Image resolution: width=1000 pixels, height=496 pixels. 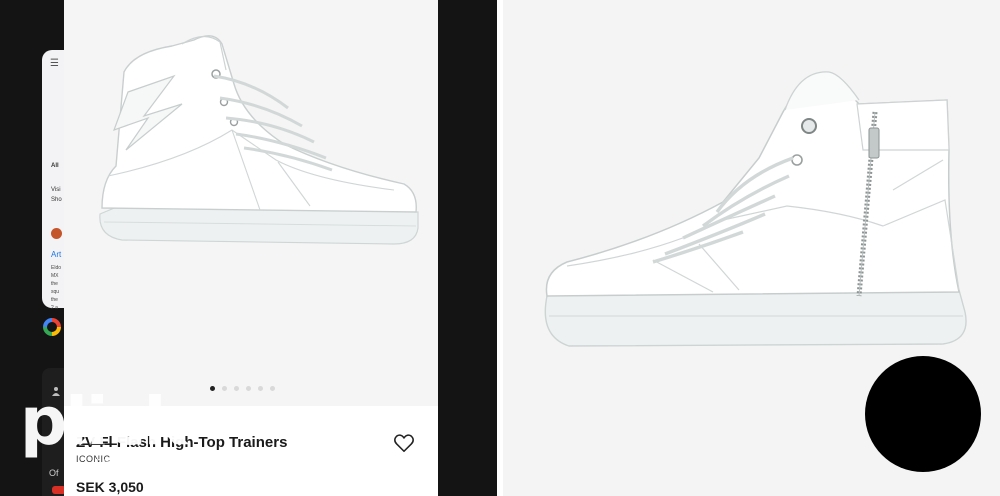 I want to click on heart-icon, so click(x=404, y=443).